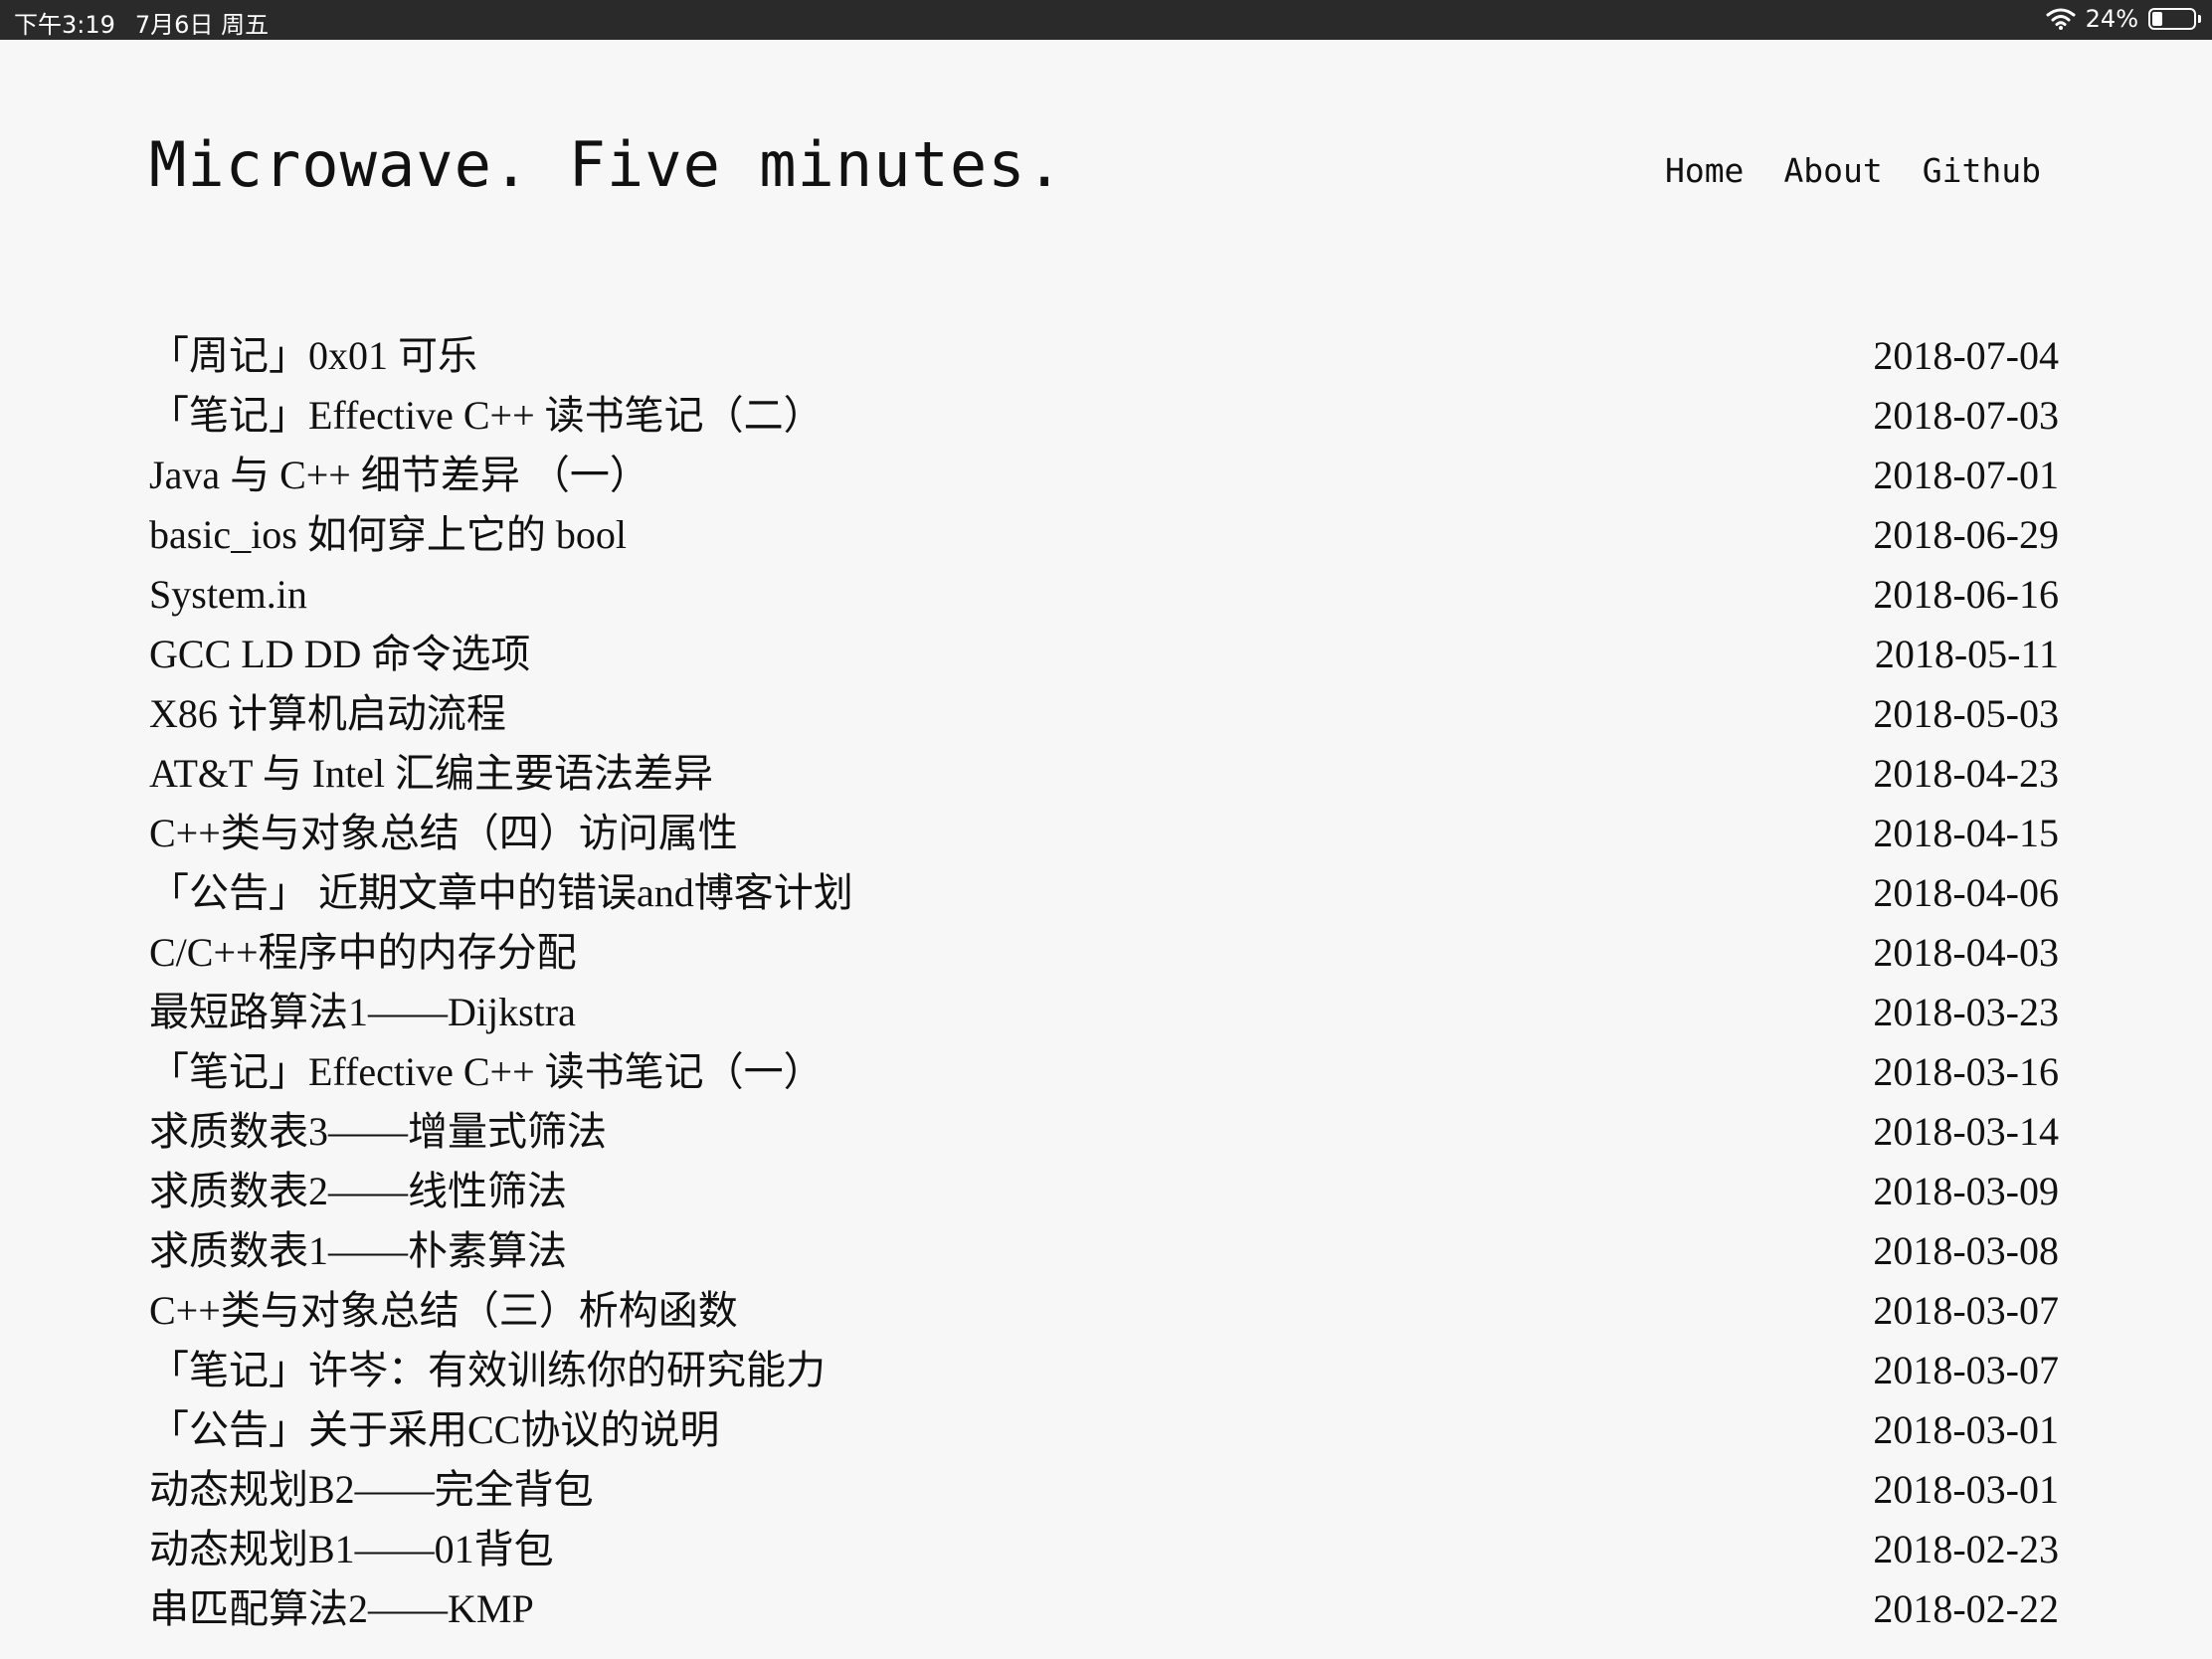 The image size is (2212, 1659). What do you see at coordinates (443, 1311) in the screenshot?
I see `post-title-link: C++类与对象总结（三）析构函数` at bounding box center [443, 1311].